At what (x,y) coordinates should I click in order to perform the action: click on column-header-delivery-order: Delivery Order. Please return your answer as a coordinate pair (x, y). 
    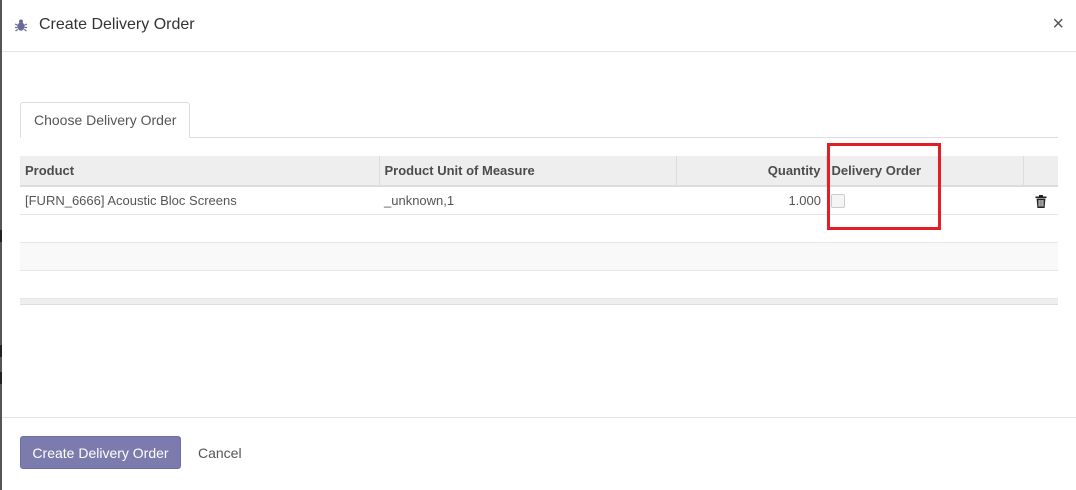
    Looking at the image, I should click on (924, 171).